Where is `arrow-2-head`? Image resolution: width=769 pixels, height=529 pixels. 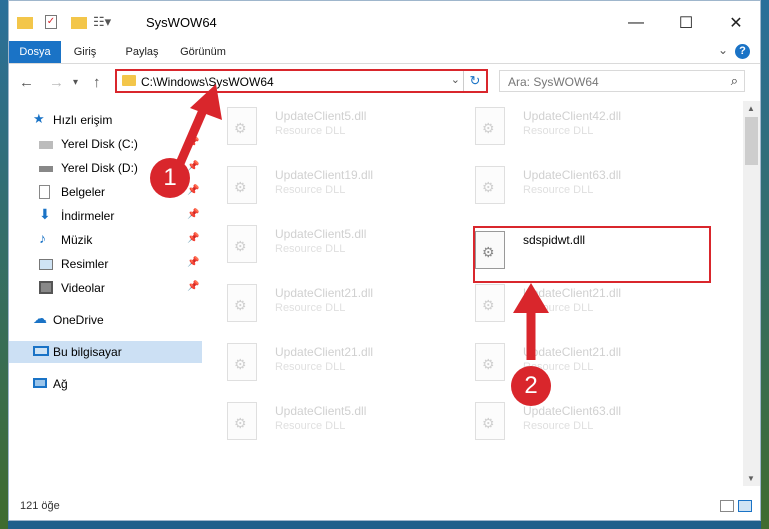 arrow-2-head is located at coordinates (531, 298).